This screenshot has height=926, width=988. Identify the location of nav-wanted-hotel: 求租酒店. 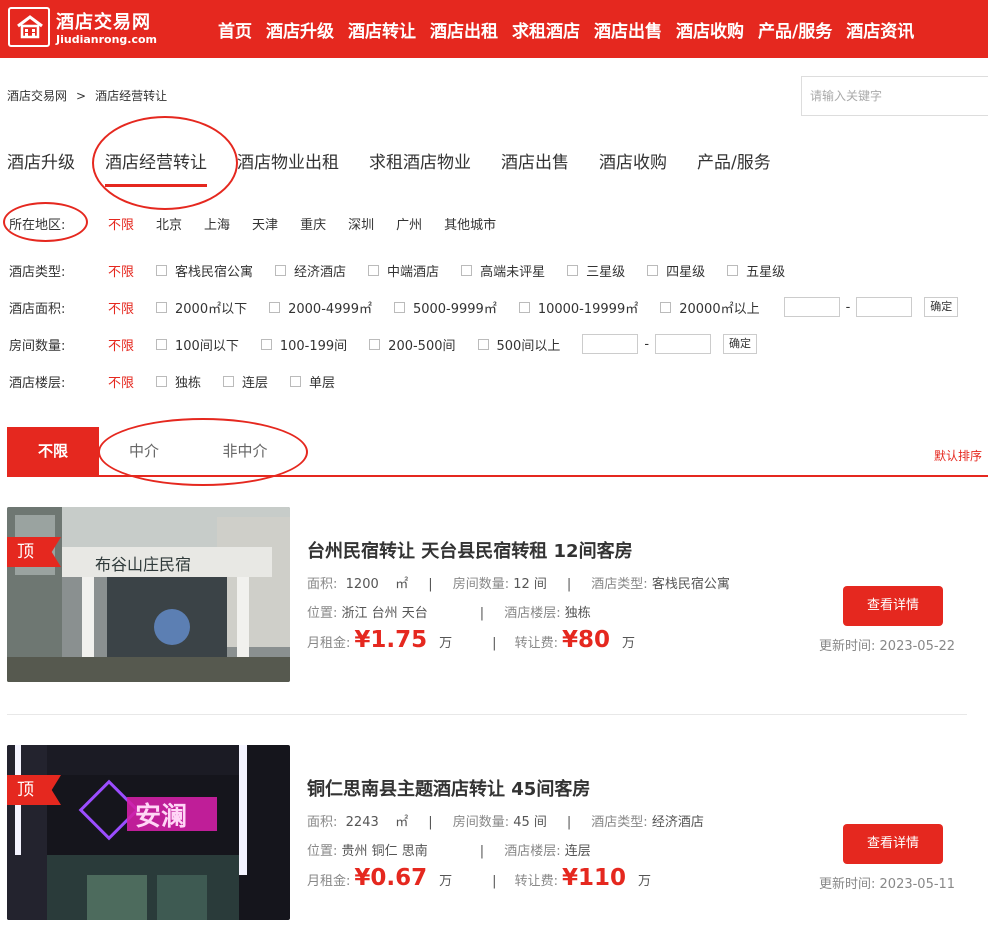
(546, 29).